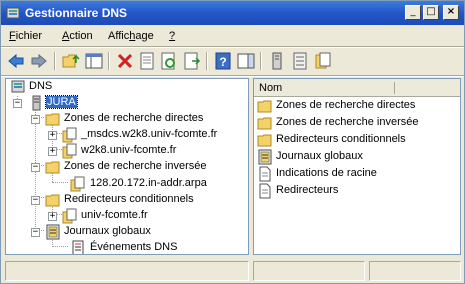 The image size is (465, 284). I want to click on tree-item-zone: + _msdcs.w2k8.univ-fcomte.fr, so click(126, 135).